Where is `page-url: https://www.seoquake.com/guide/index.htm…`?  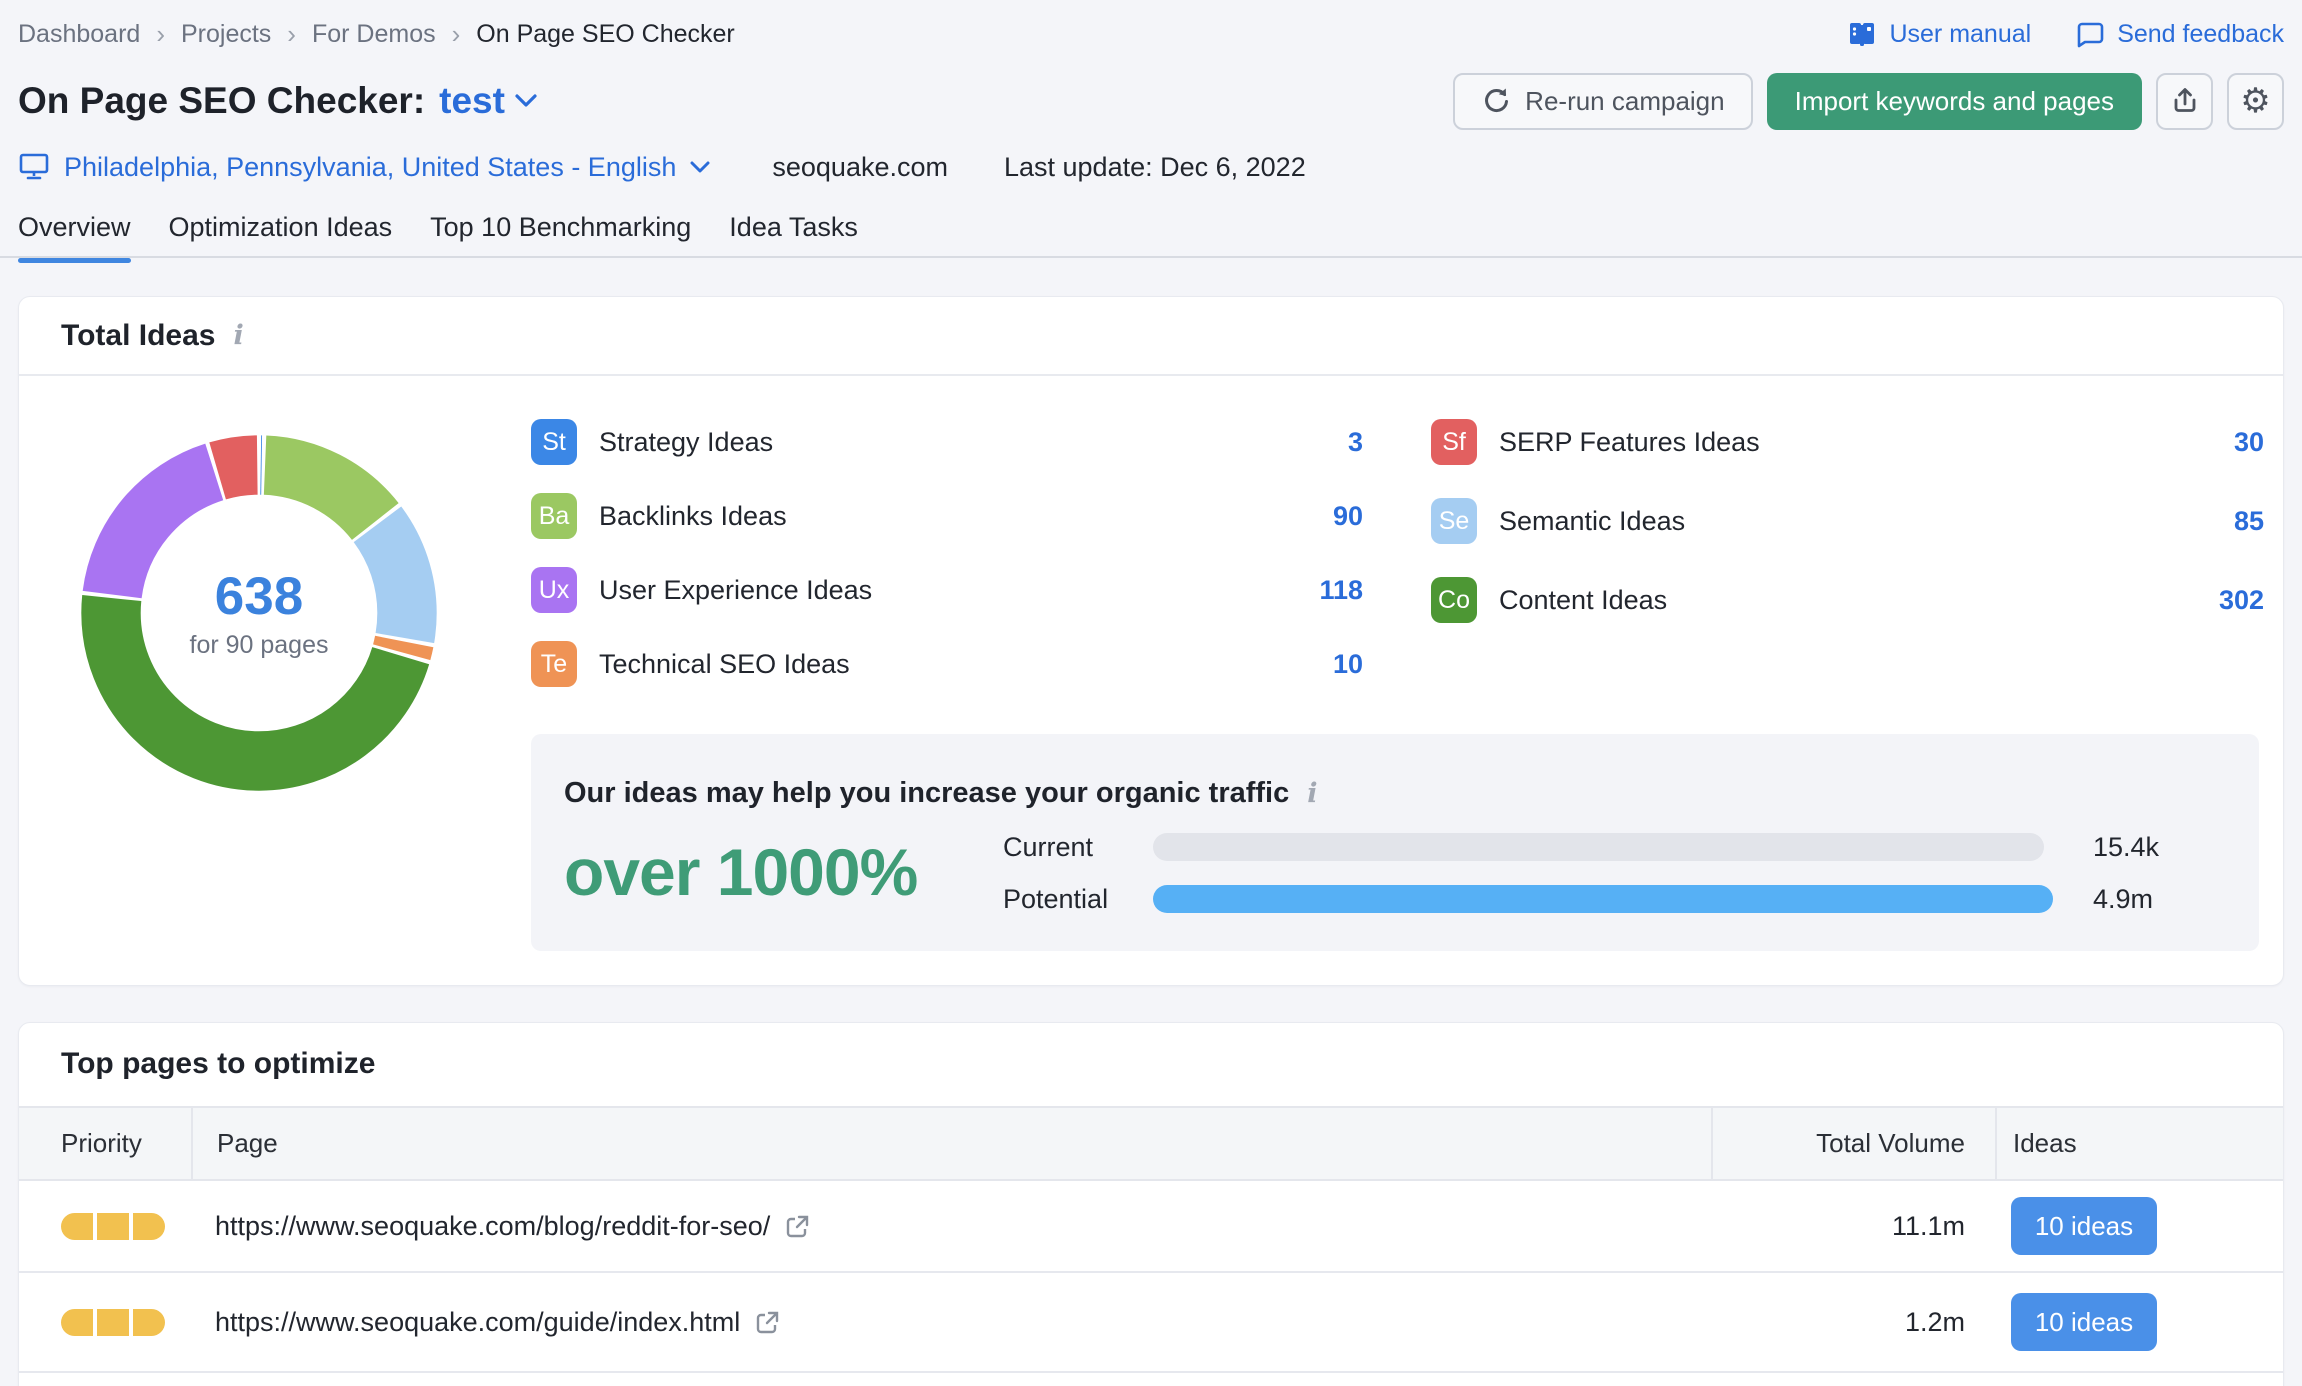
page-url: https://www.seoquake.com/guide/index.htm… is located at coordinates (477, 1322).